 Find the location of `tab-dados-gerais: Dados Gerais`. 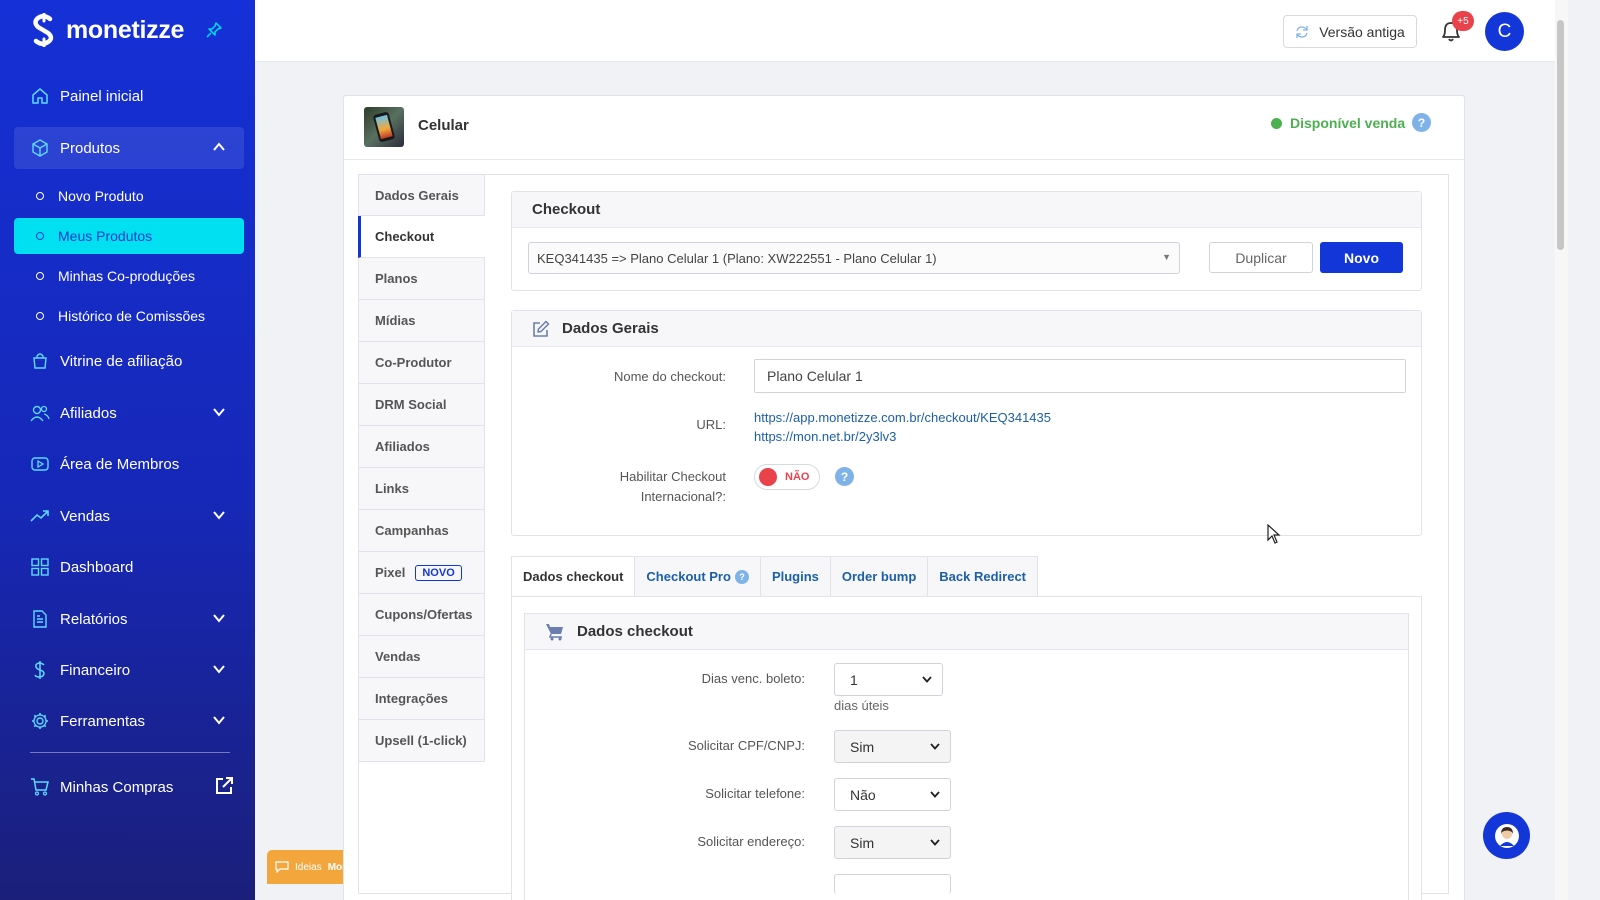

tab-dados-gerais: Dados Gerais is located at coordinates (421, 195).